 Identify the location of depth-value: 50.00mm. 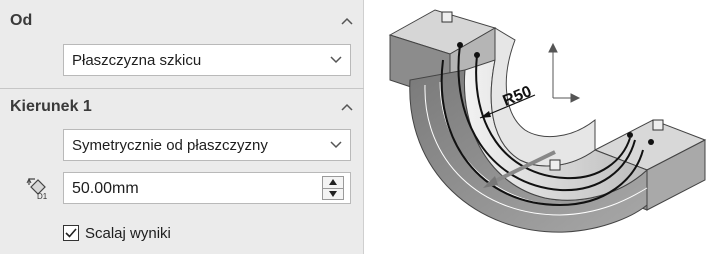
(105, 188).